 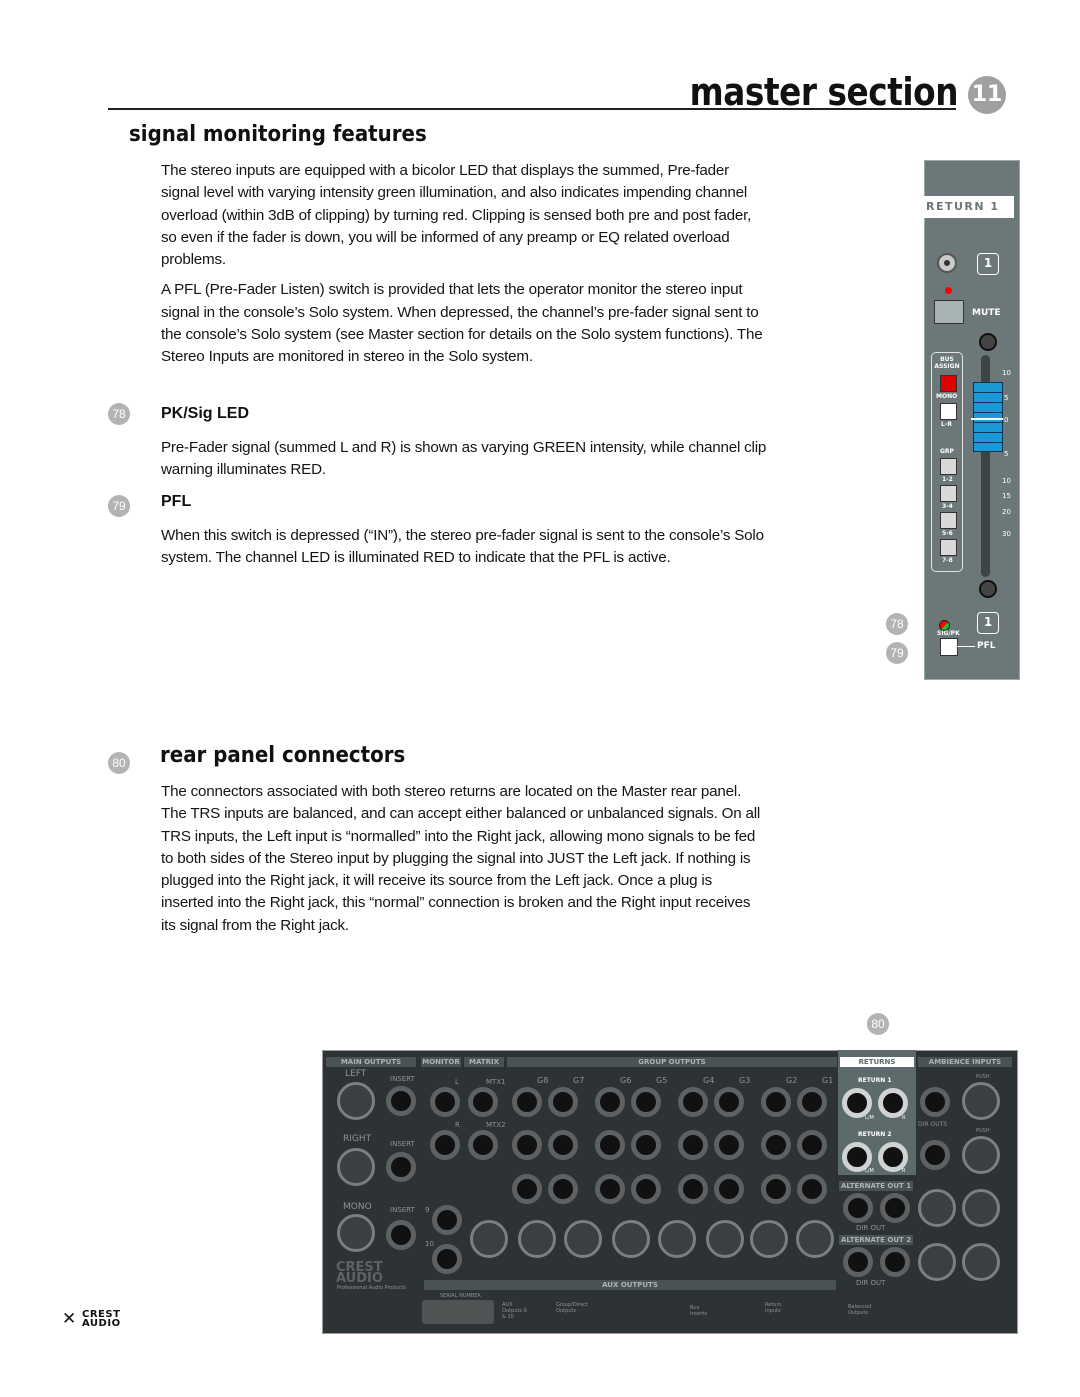 I want to click on logo-mark-icon: ✕, so click(x=69, y=1319).